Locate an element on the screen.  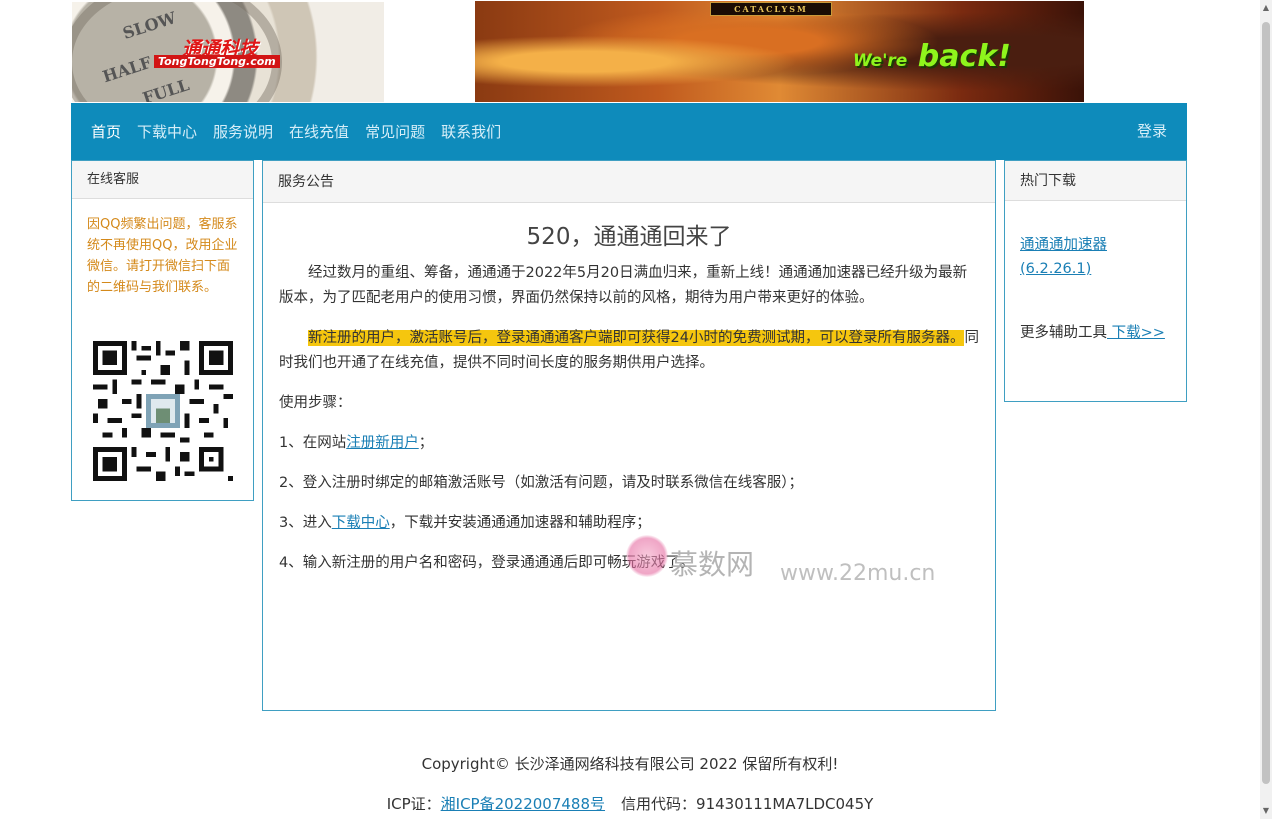
step-item: 1、在网站注册新用户； is located at coordinates (356, 443).